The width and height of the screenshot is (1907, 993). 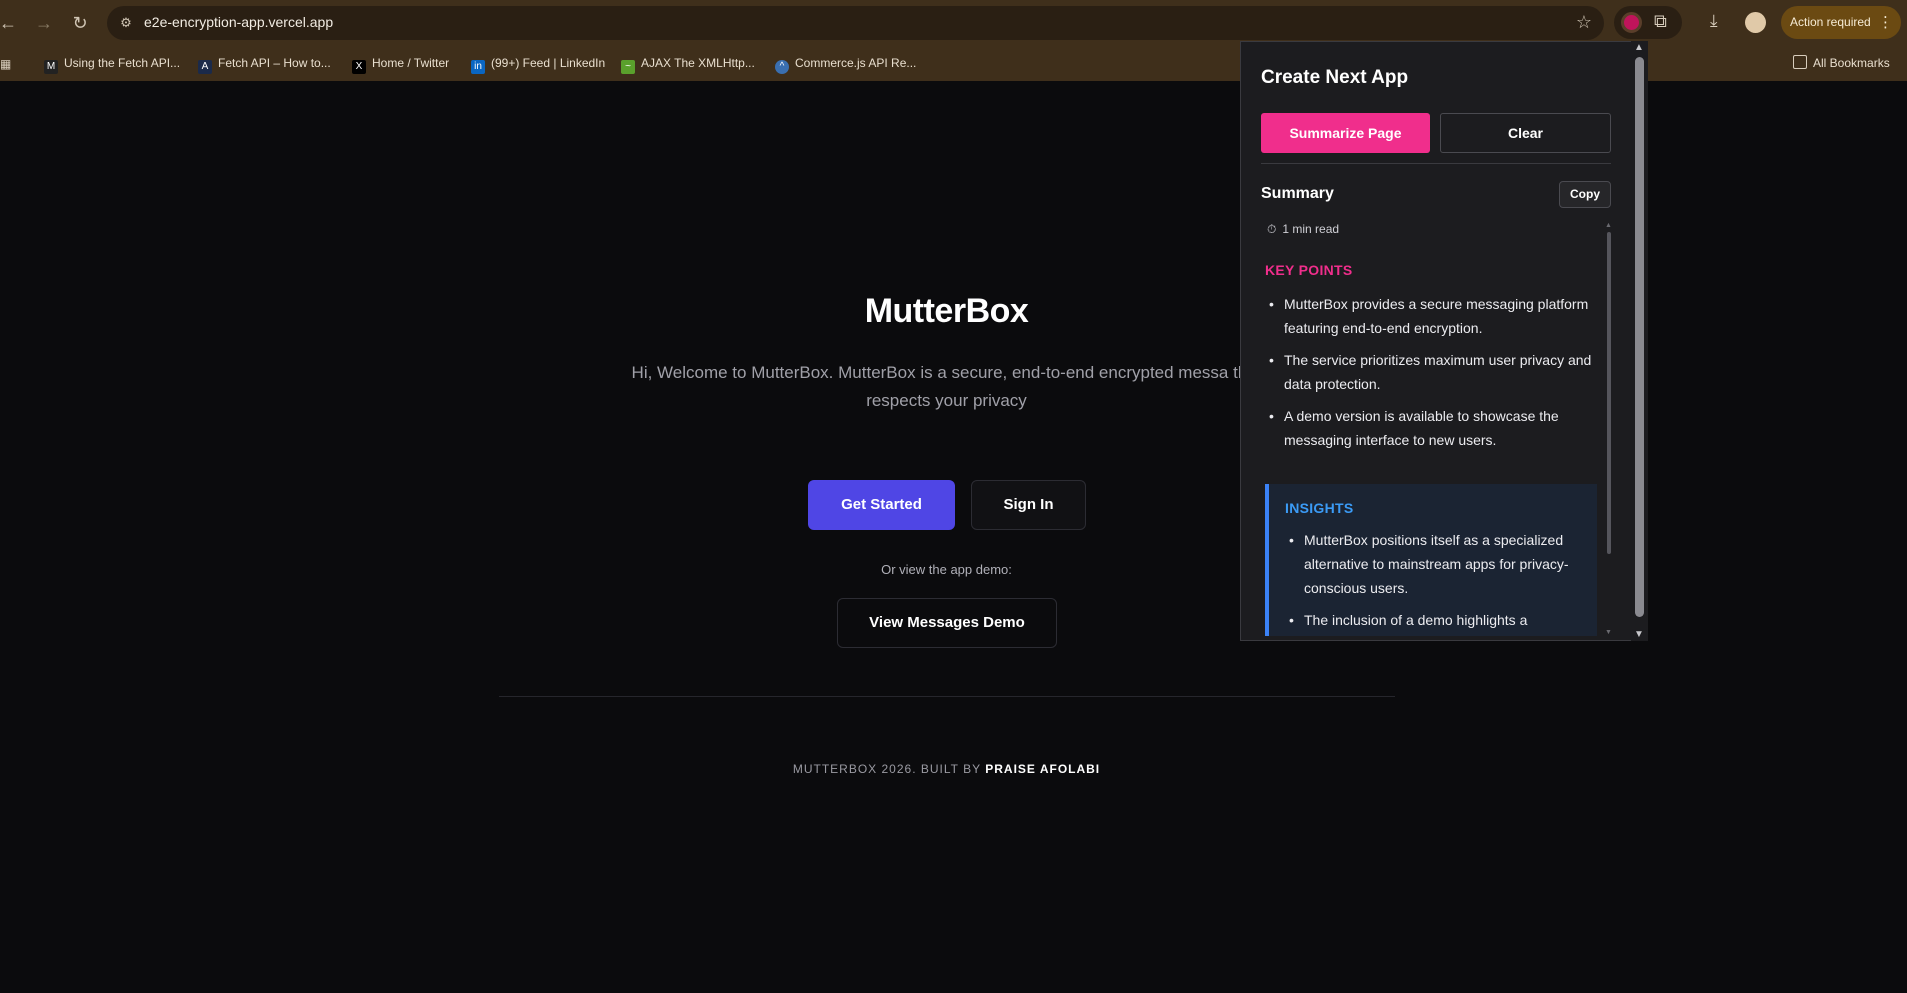 What do you see at coordinates (1335, 77) in the screenshot?
I see `popup-title: Create Next App` at bounding box center [1335, 77].